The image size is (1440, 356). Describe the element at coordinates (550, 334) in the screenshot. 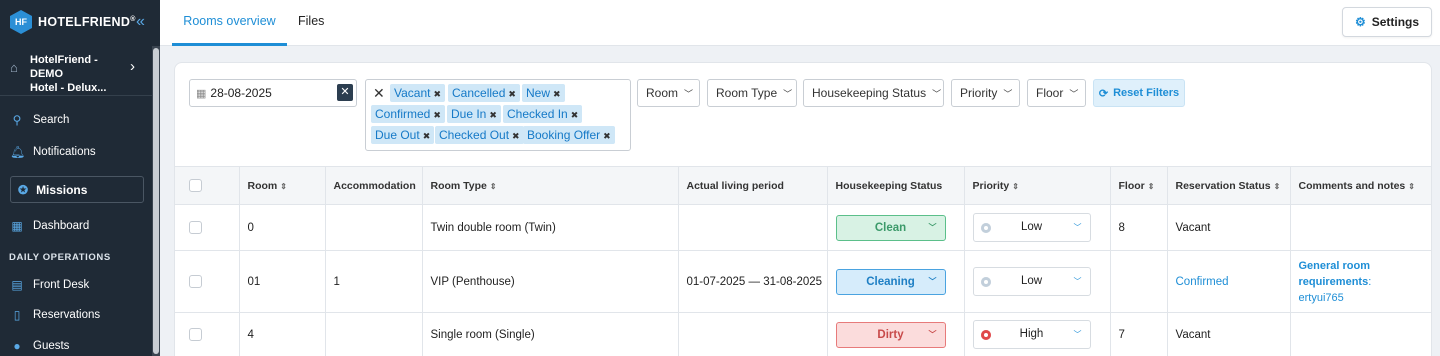

I see `room-type-cell: Single room (Single)` at that location.